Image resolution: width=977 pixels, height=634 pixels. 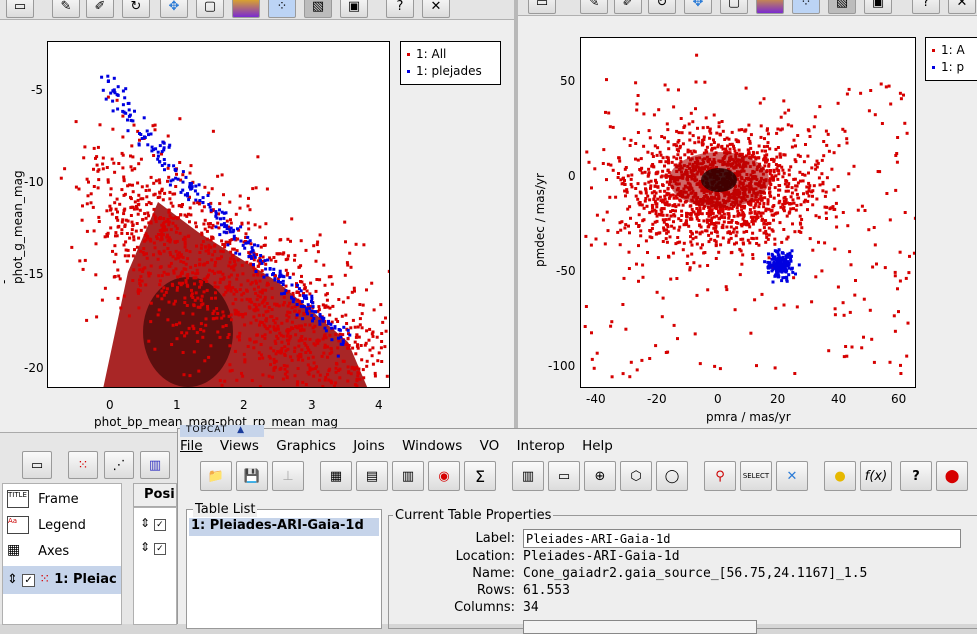 I want to click on drag-handle-icon: ⇕, so click(x=12, y=579).